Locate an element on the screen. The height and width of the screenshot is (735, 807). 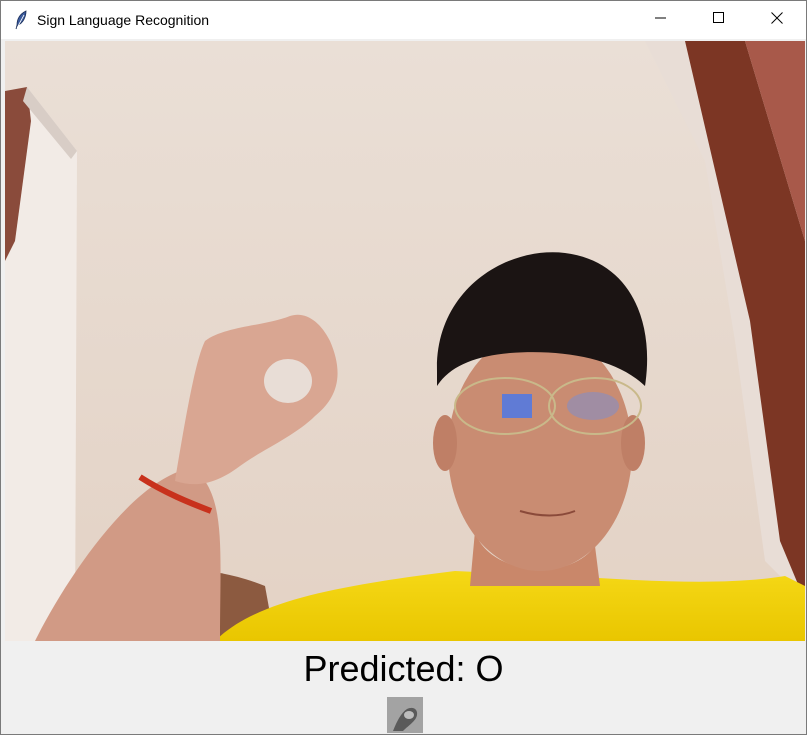
window-title: Sign Language Recognition is located at coordinates (123, 20).